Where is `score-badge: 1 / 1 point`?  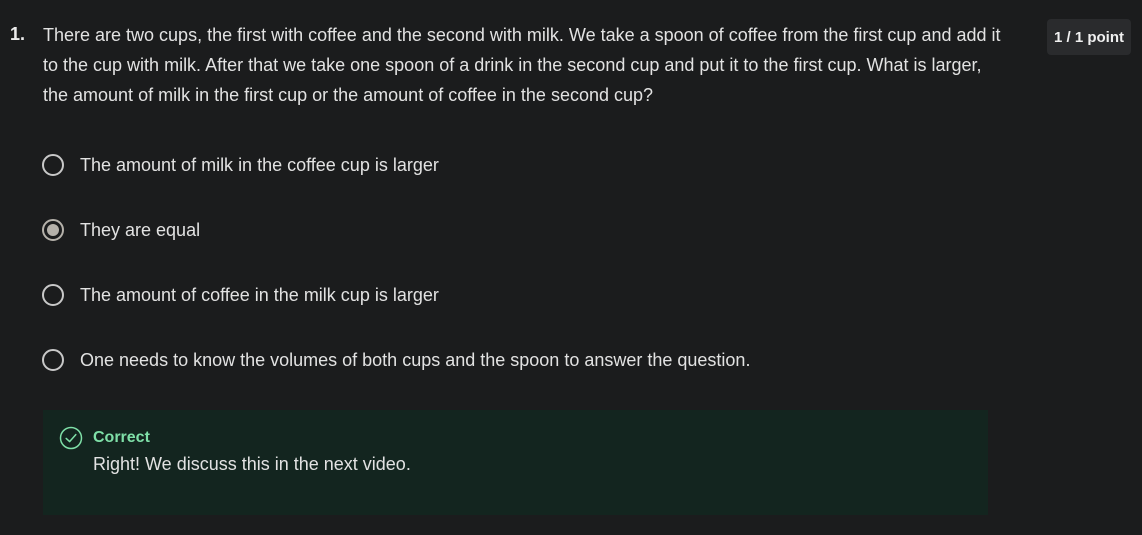
score-badge: 1 / 1 point is located at coordinates (1089, 37).